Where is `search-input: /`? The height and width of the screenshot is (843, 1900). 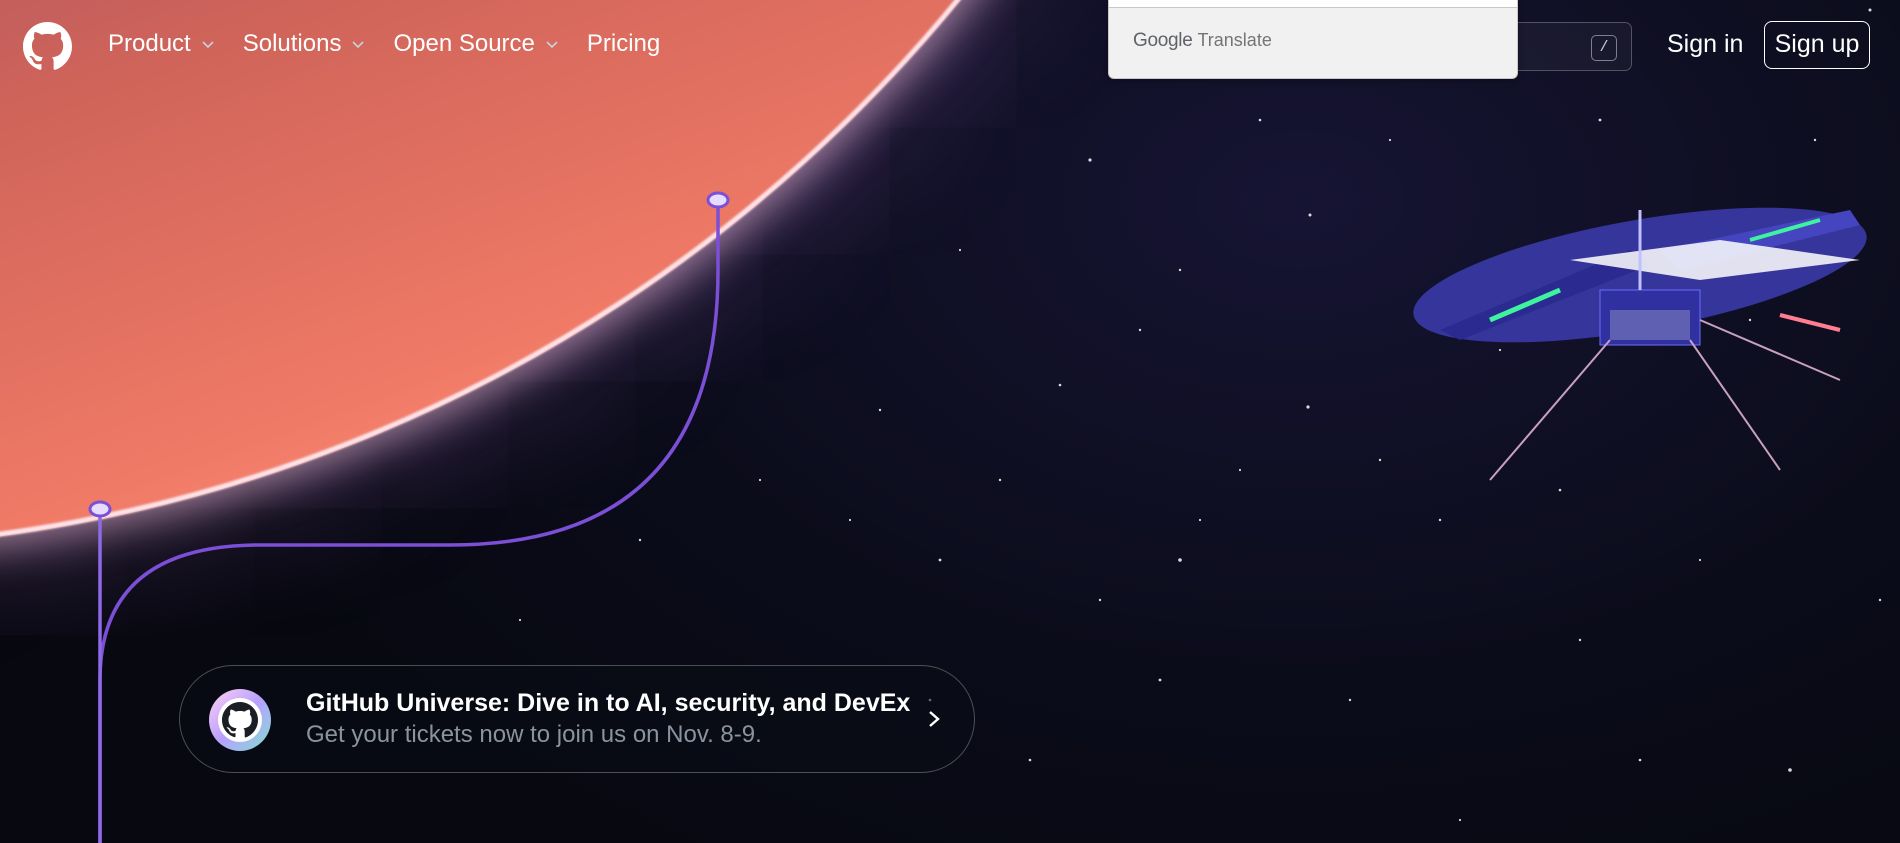
search-input: / is located at coordinates (1566, 46).